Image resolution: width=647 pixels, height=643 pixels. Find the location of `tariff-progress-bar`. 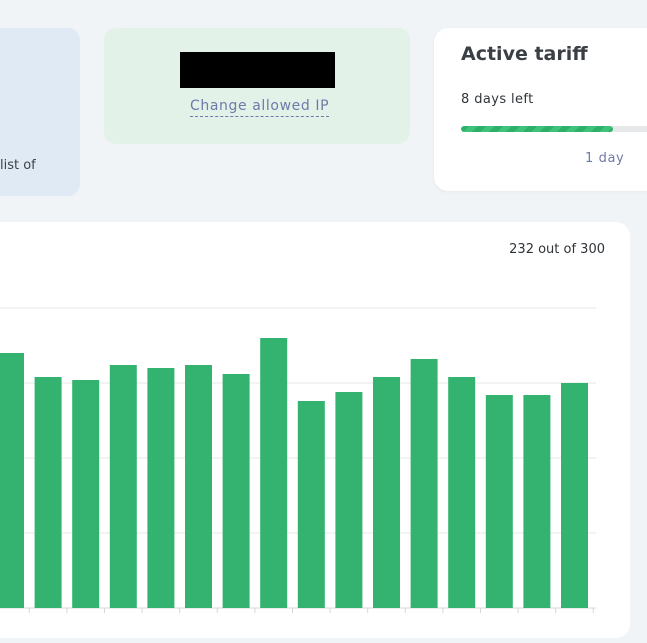

tariff-progress-bar is located at coordinates (554, 129).